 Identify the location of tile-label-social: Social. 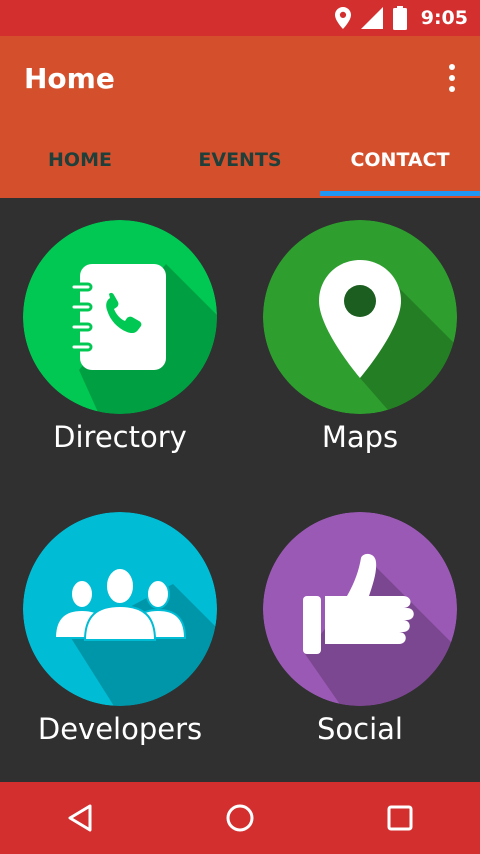
(360, 729).